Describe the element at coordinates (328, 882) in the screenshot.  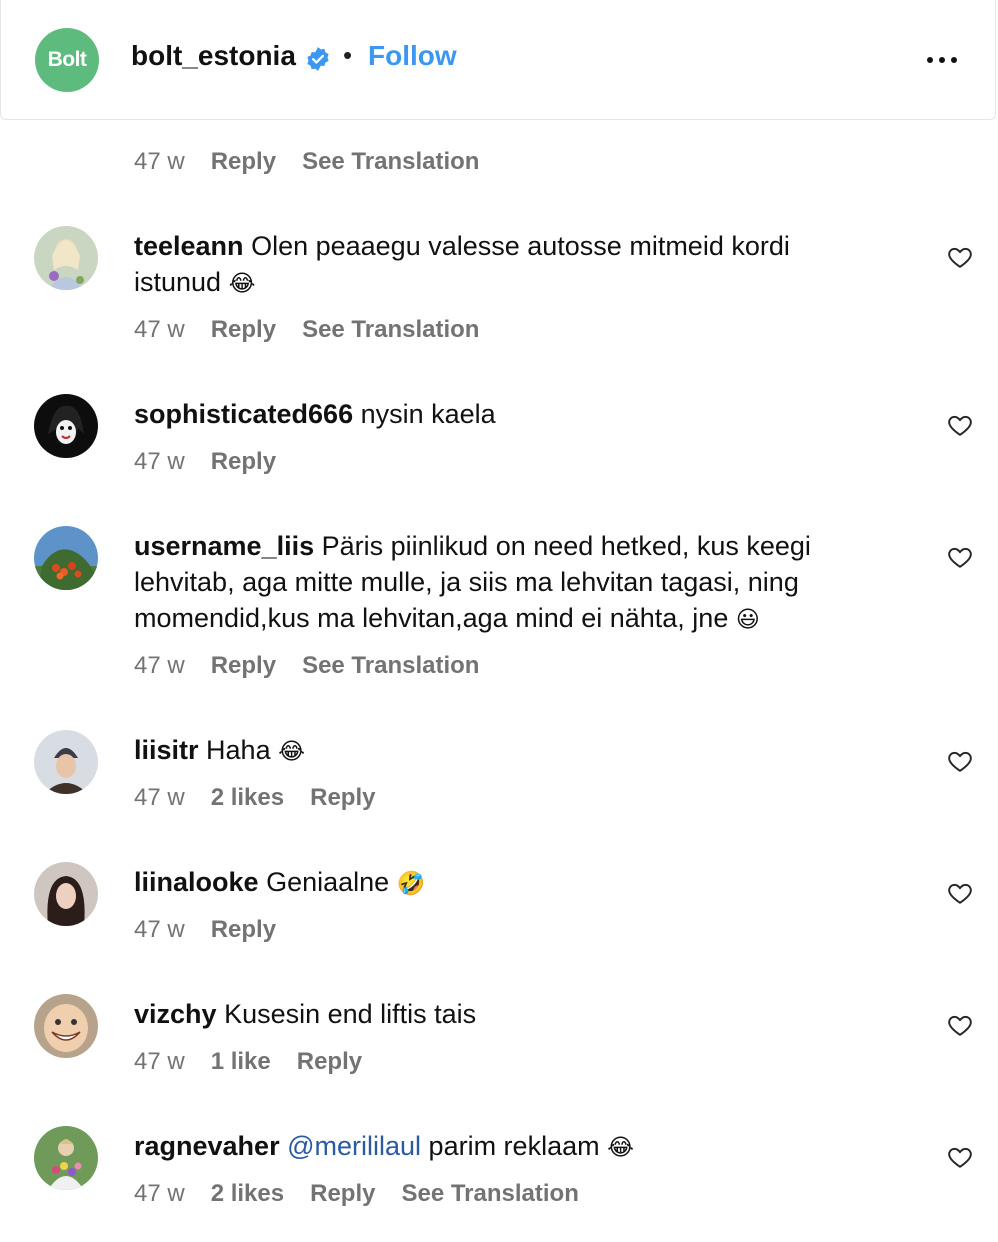
I see `comment-body: Geniaalne` at that location.